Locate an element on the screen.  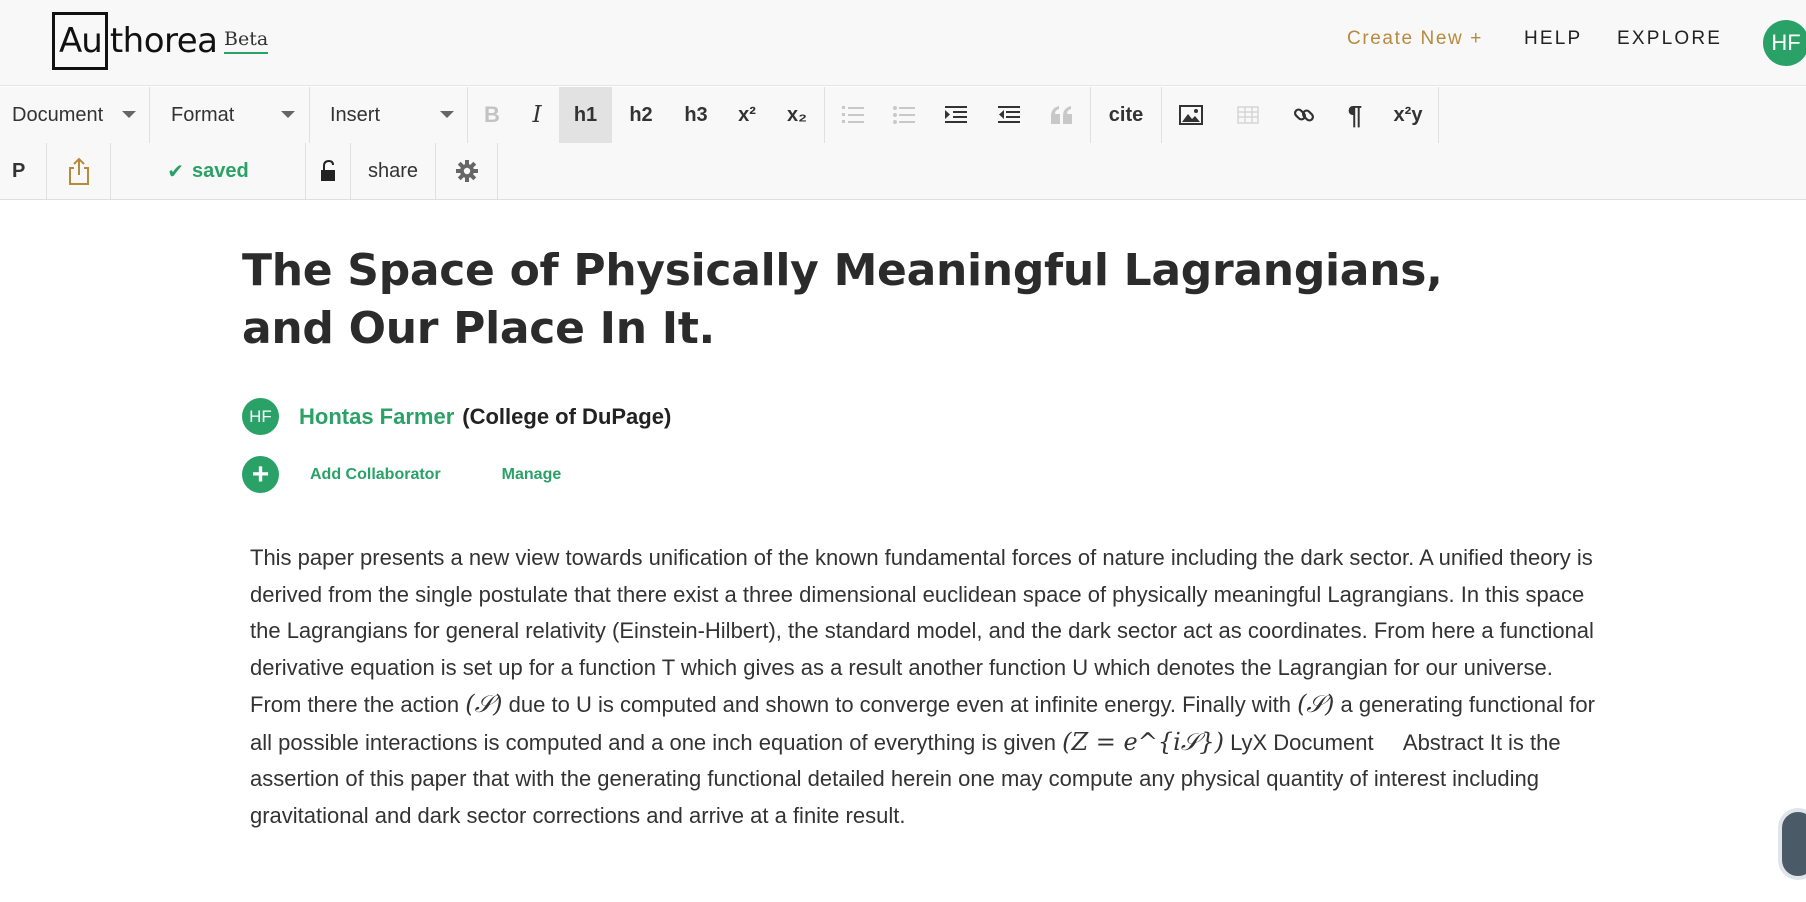
insert-menu-label: Insert is located at coordinates (355, 114).